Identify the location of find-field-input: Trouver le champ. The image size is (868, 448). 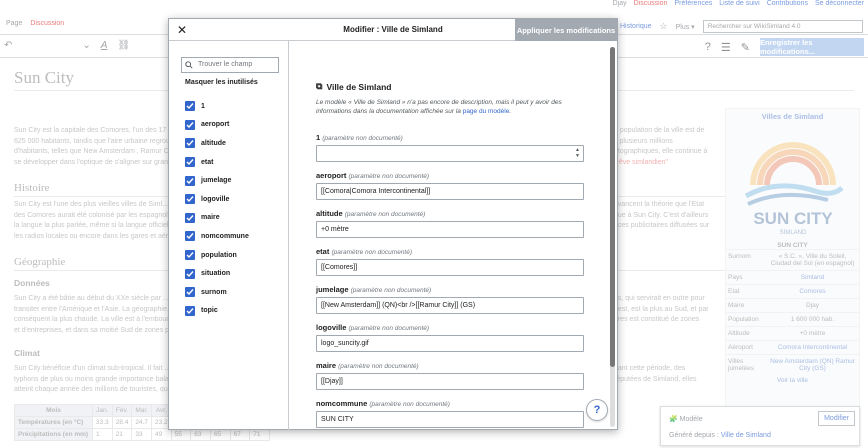
(230, 65).